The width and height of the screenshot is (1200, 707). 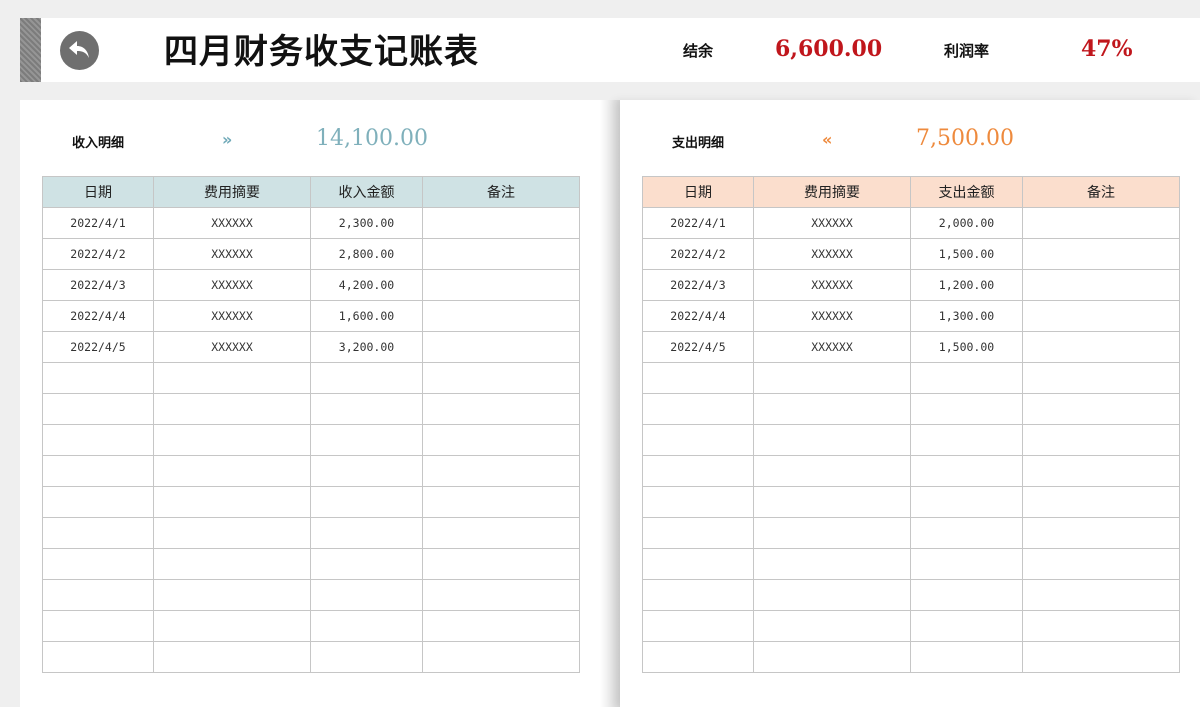 What do you see at coordinates (698, 254) in the screenshot?
I see `expense-date-cell: 2022/4/2` at bounding box center [698, 254].